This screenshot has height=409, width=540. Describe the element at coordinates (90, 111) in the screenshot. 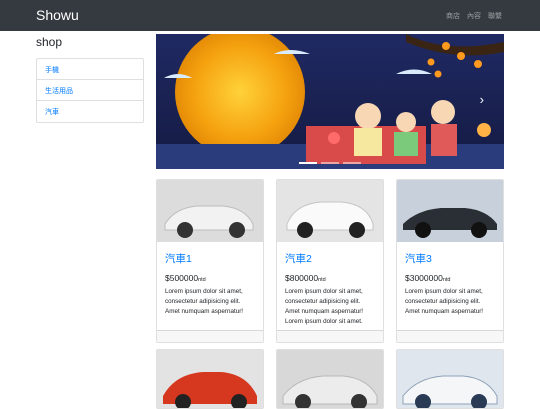

I see `sidebar-item-cars: 汽車` at that location.